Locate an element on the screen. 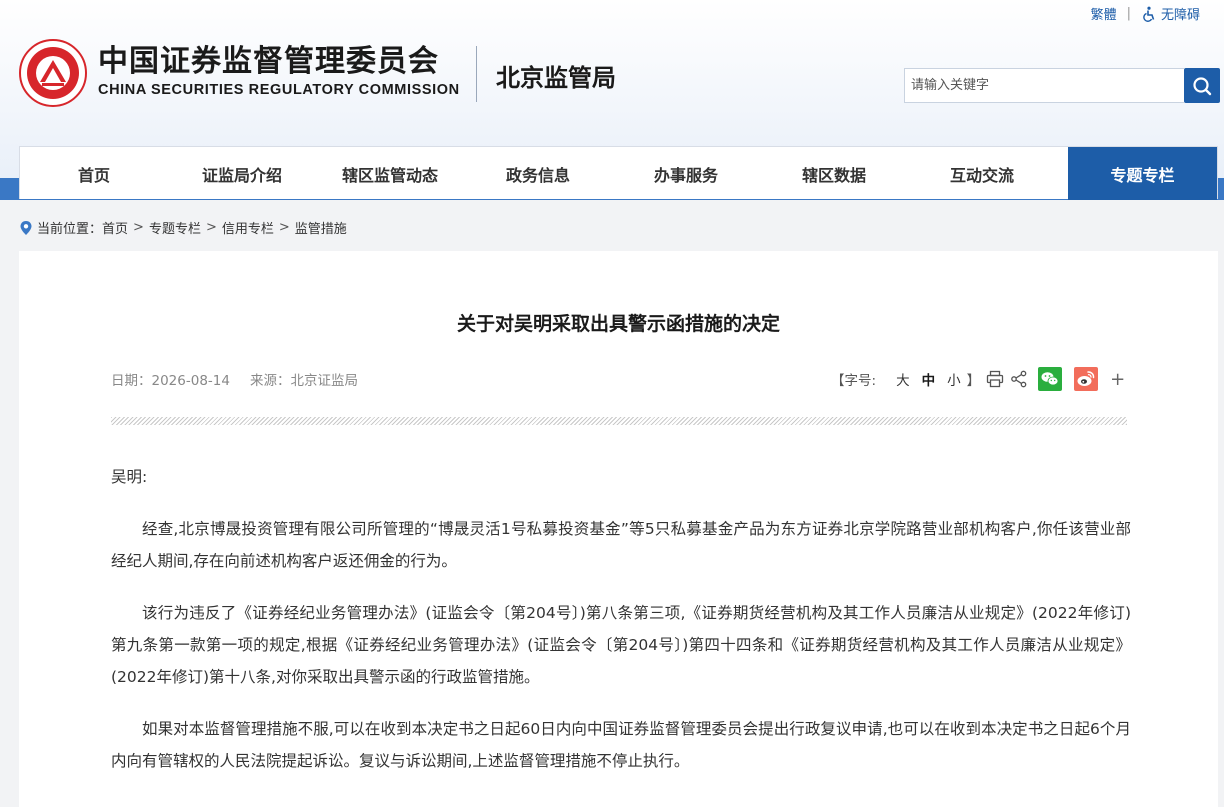  article-meta: 日期：2026-08-14 来源：北京证监局 is located at coordinates (234, 379).